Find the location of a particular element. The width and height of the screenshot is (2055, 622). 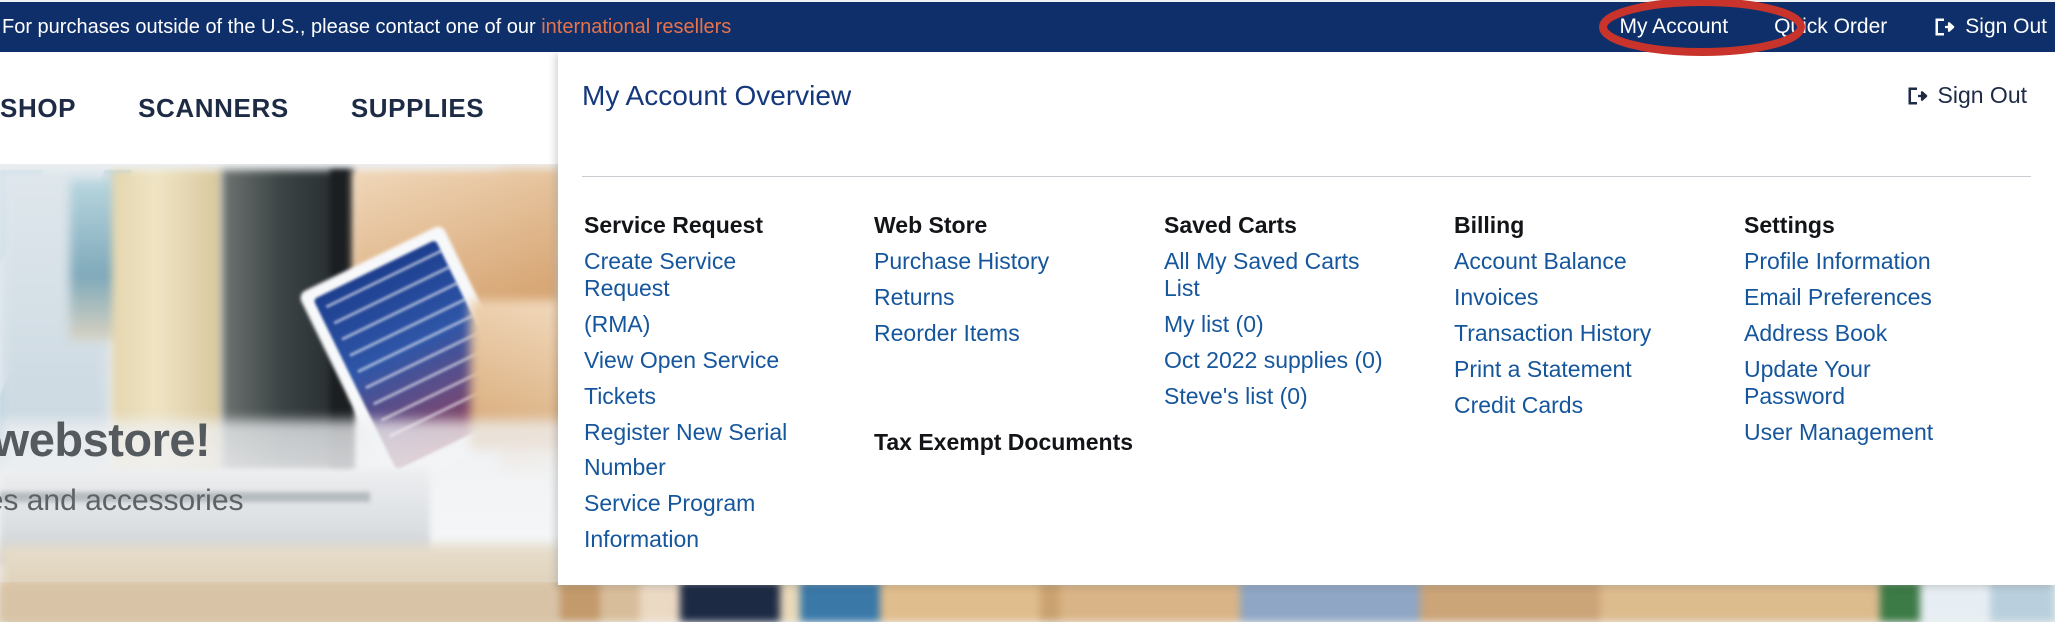

hero-bottom-photo-strip-inner is located at coordinates (1027, 602).